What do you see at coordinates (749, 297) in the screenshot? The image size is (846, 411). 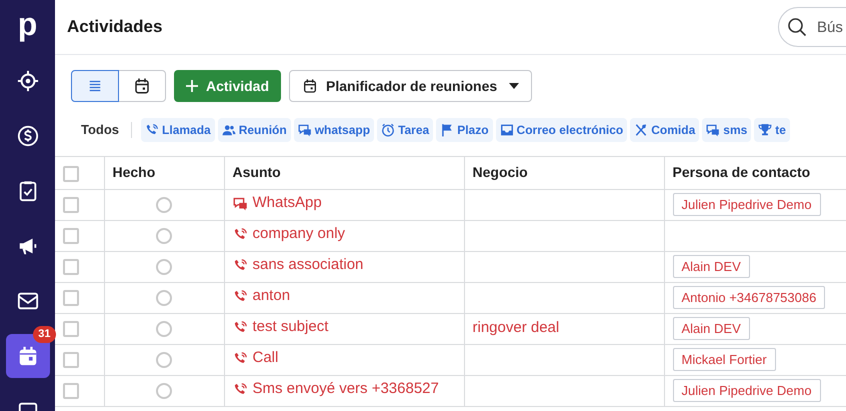 I see `contact-tag: Antonio +34678753086` at bounding box center [749, 297].